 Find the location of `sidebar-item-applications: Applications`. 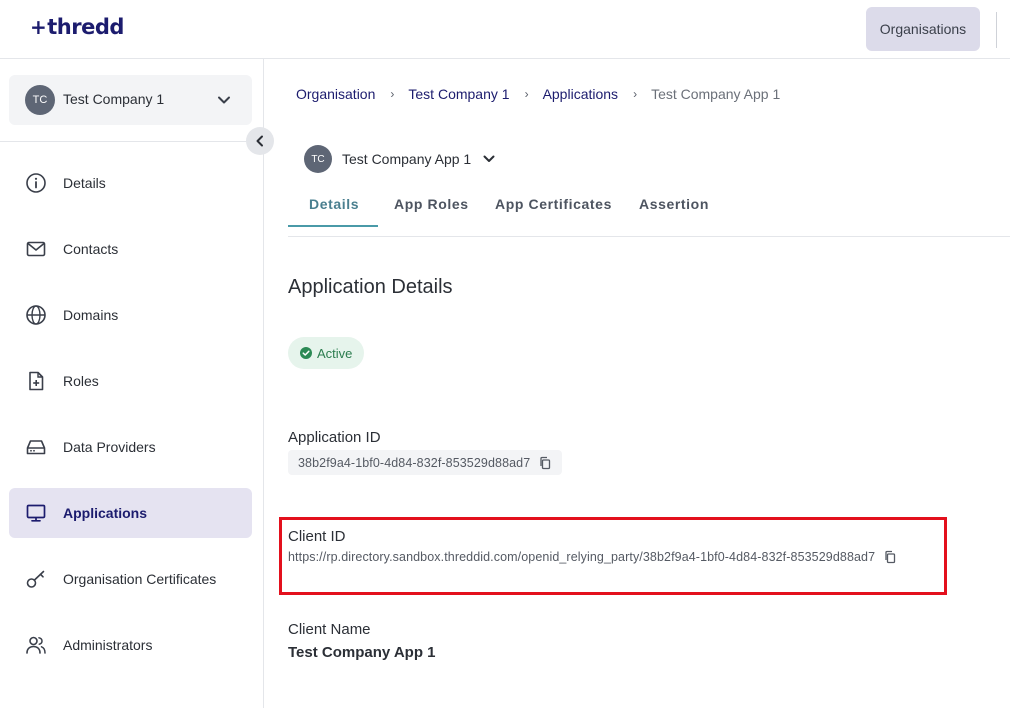

sidebar-item-applications: Applications is located at coordinates (130, 513).